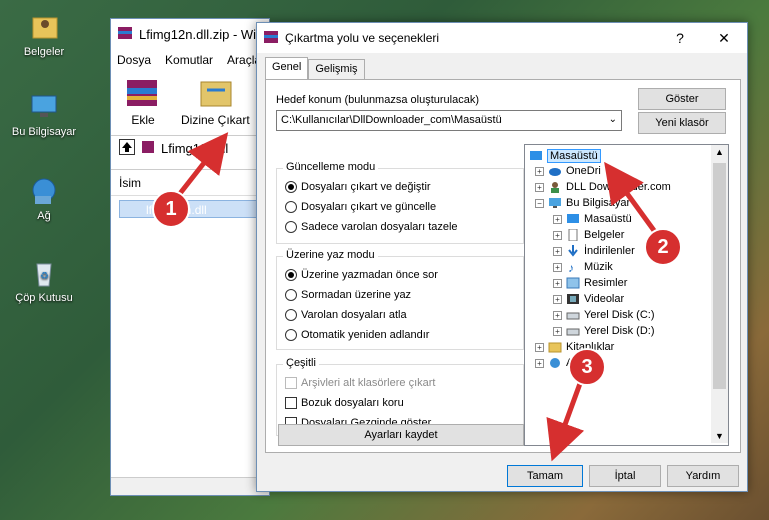 This screenshot has height=520, width=769. What do you see at coordinates (171, 209) in the screenshot?
I see `annotation-badge-1: 1` at bounding box center [171, 209].